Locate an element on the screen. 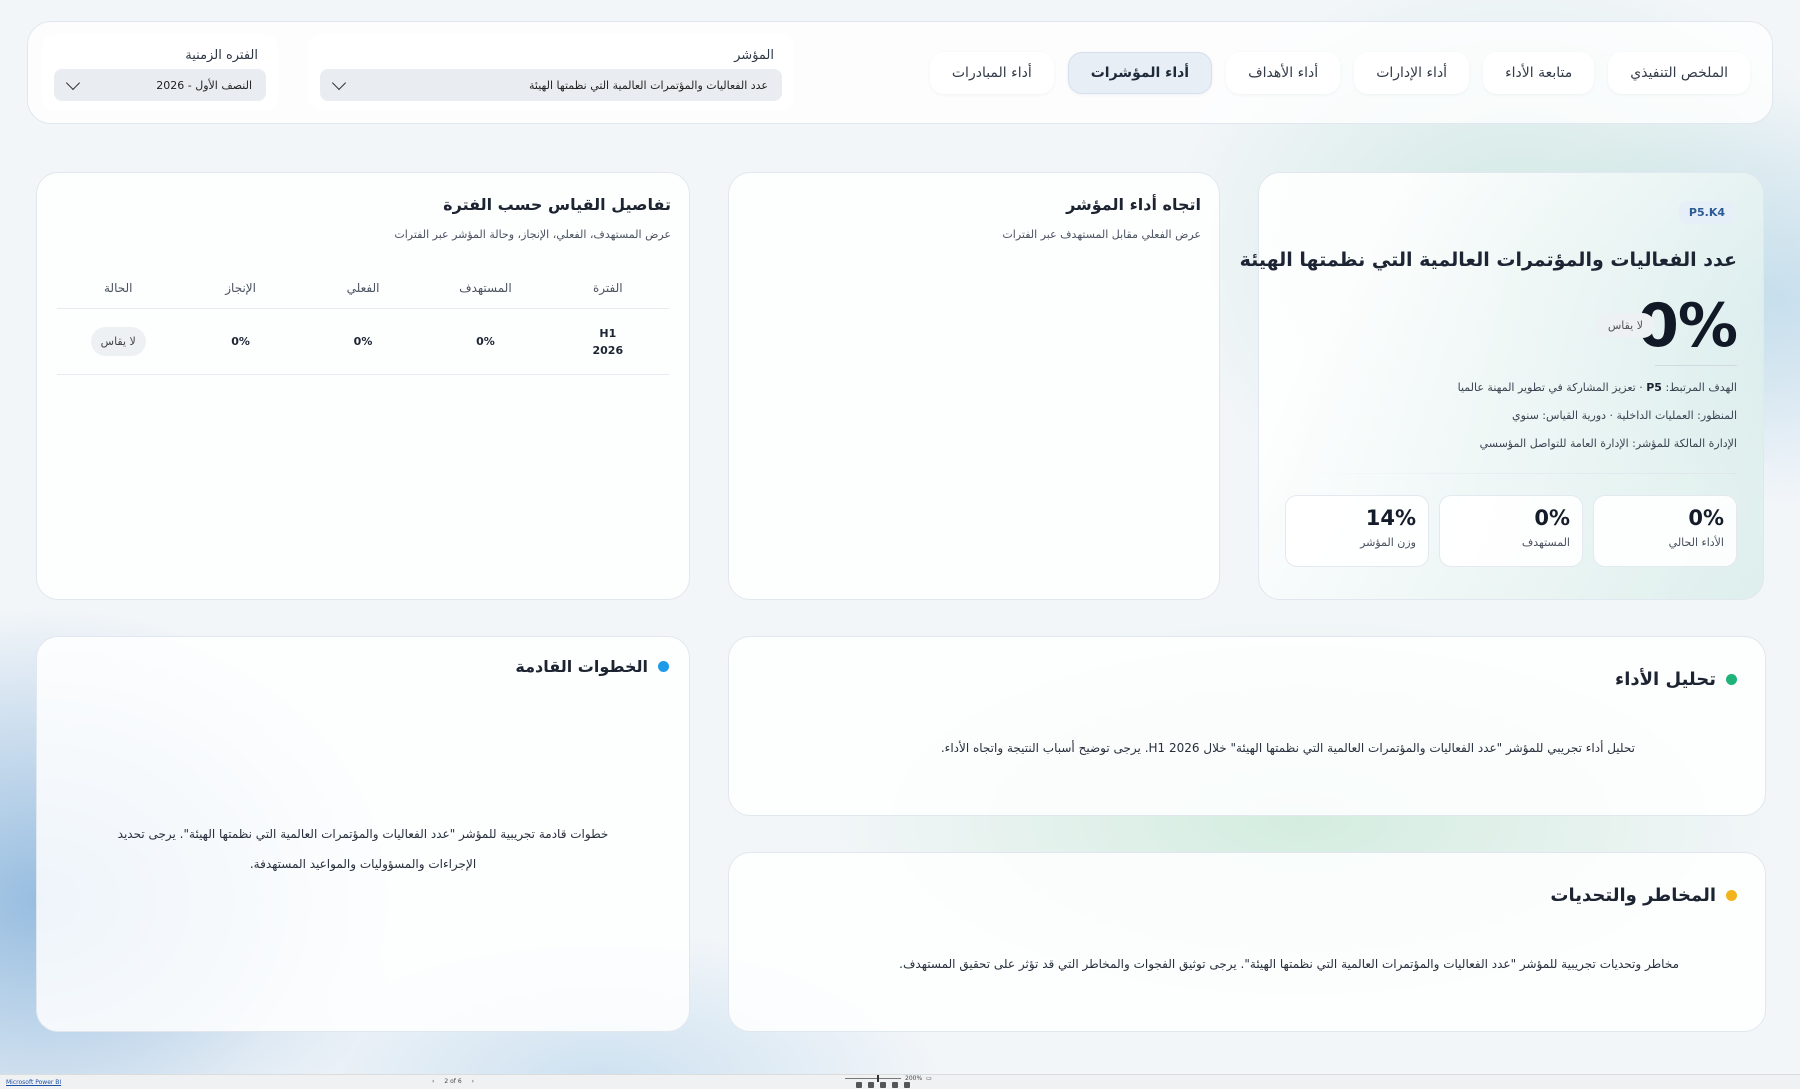  kpi-status-badge: لا يقاس is located at coordinates (1625, 325).